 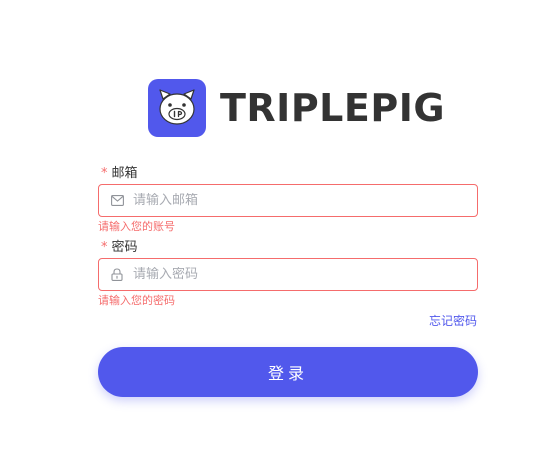 I want to click on email-input-wrapper, so click(x=288, y=200).